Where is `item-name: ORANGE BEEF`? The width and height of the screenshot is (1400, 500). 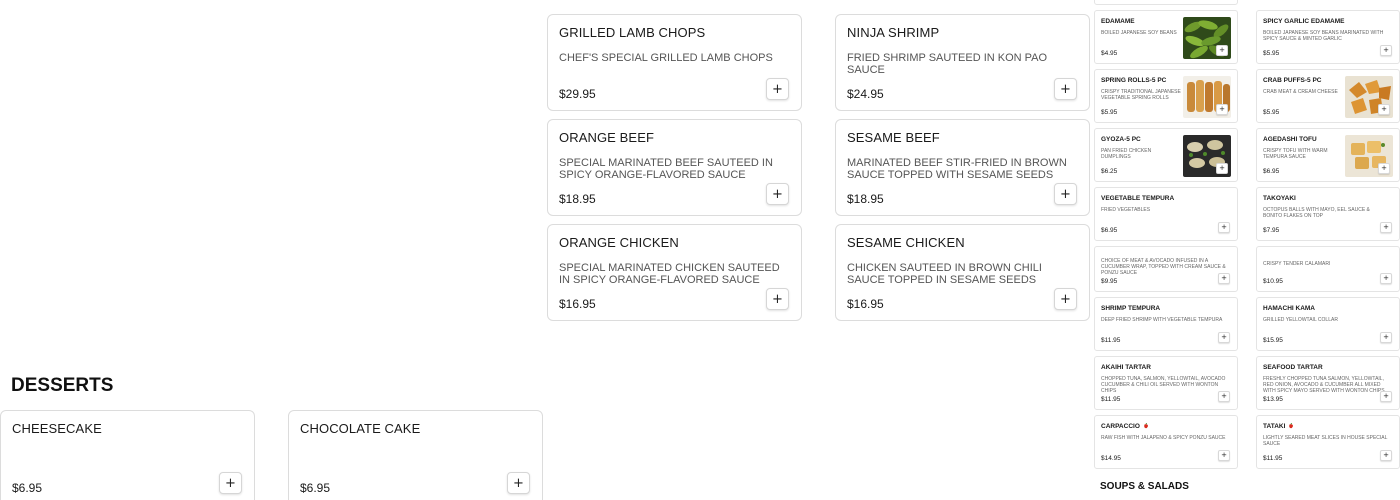
item-name: ORANGE BEEF is located at coordinates (607, 137).